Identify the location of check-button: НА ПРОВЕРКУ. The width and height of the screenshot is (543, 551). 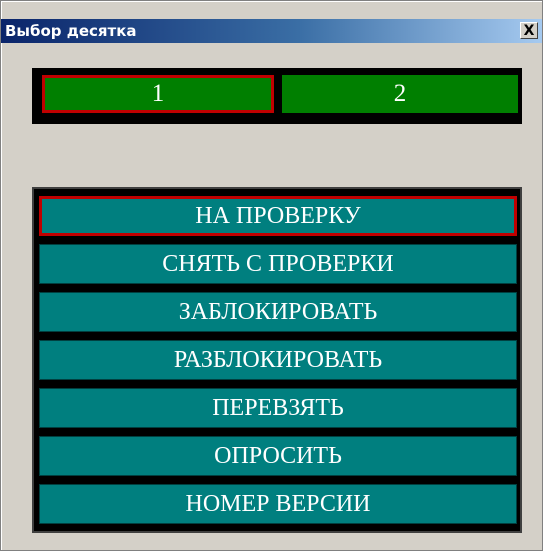
(278, 216).